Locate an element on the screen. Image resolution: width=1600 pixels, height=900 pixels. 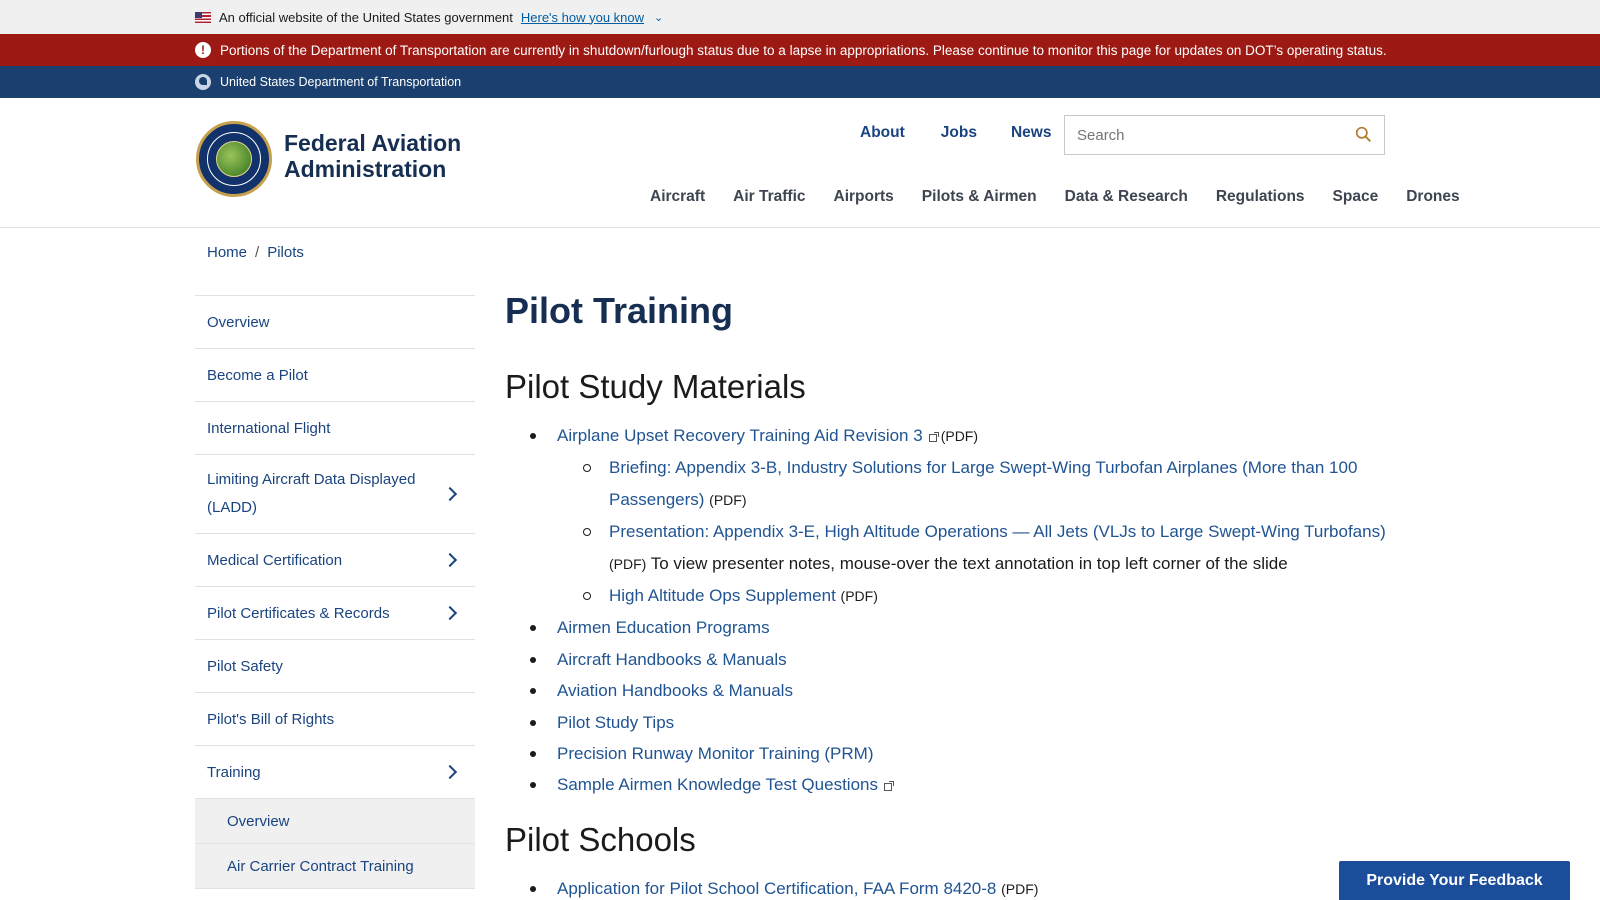
section-heading-pilot-schools: Pilot Schools is located at coordinates (600, 839).